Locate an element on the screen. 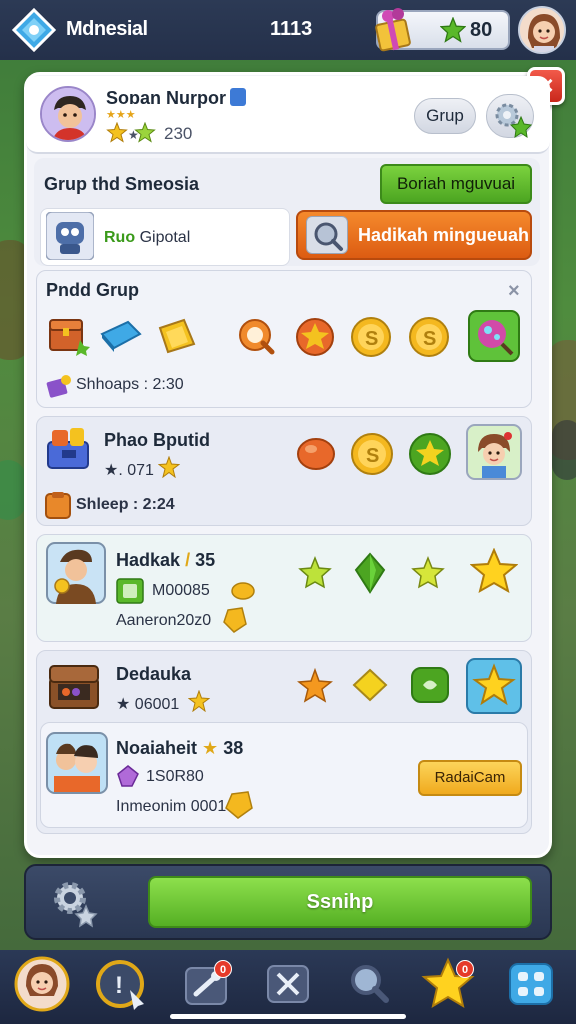 This screenshot has height=1024, width=576. orange-star-icon is located at coordinates (315, 685).